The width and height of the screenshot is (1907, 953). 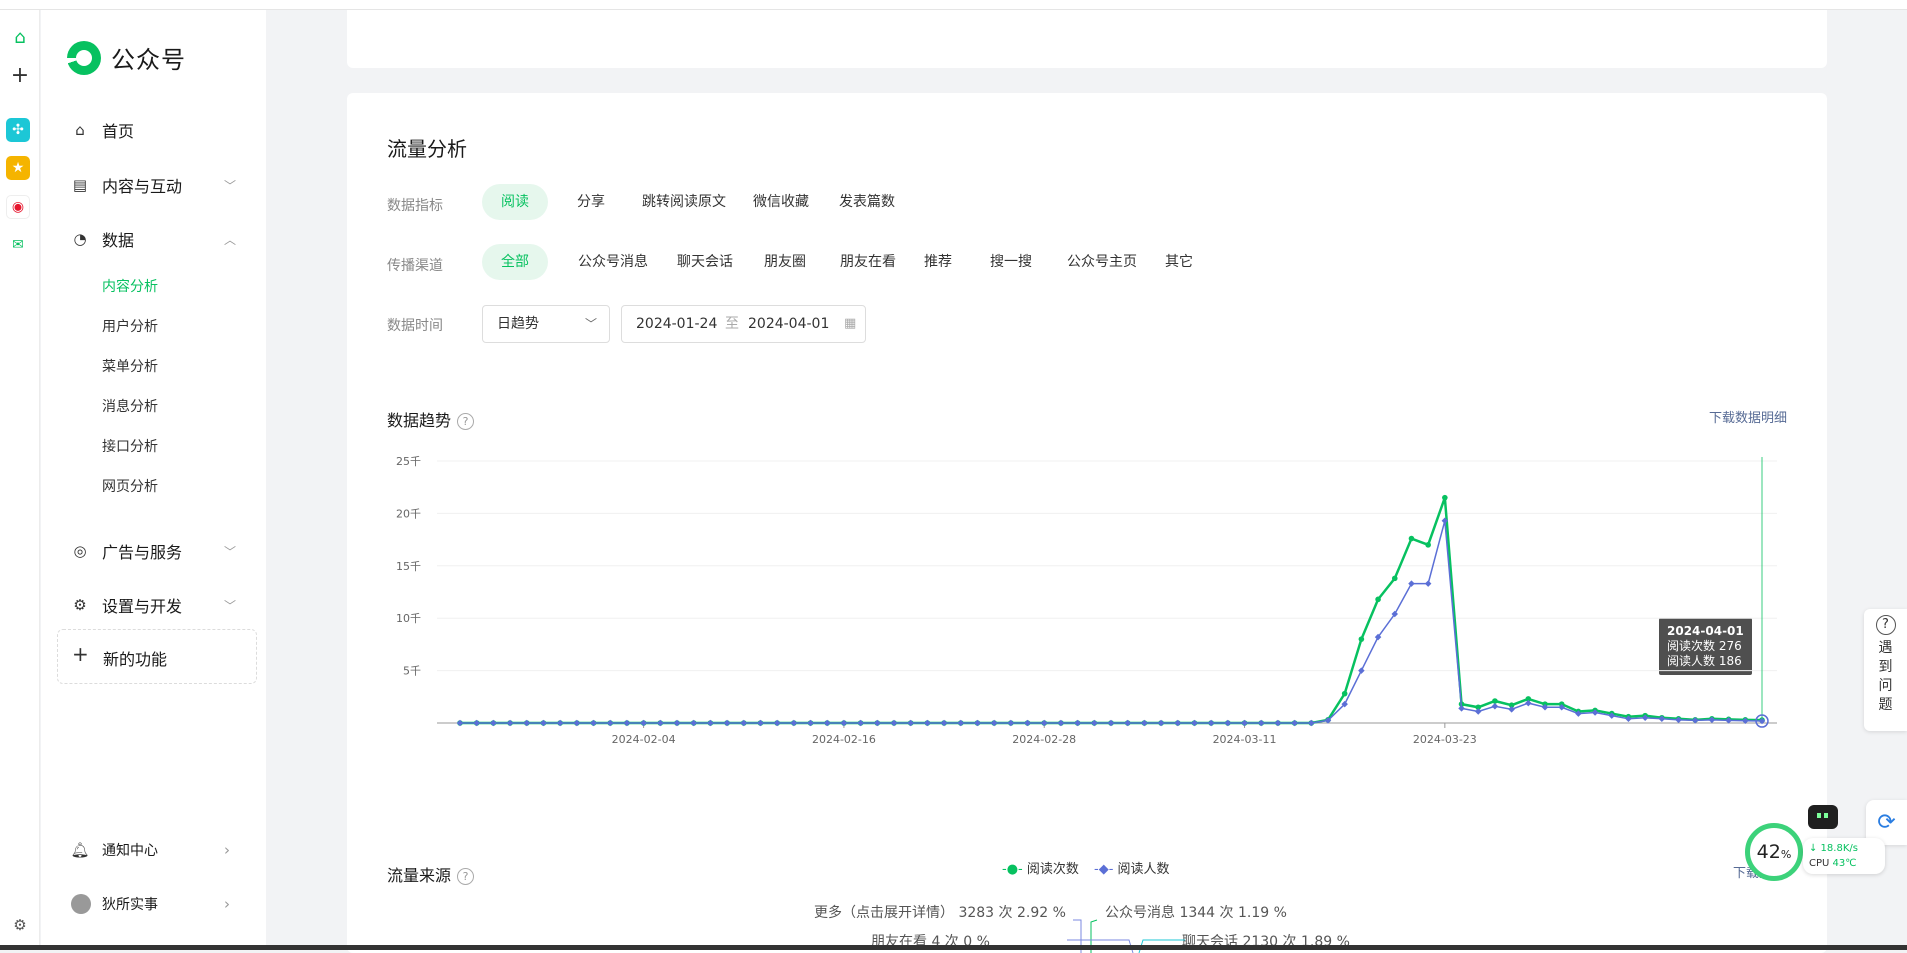 What do you see at coordinates (518, 324) in the screenshot?
I see `trend-mode-value: 日趋势` at bounding box center [518, 324].